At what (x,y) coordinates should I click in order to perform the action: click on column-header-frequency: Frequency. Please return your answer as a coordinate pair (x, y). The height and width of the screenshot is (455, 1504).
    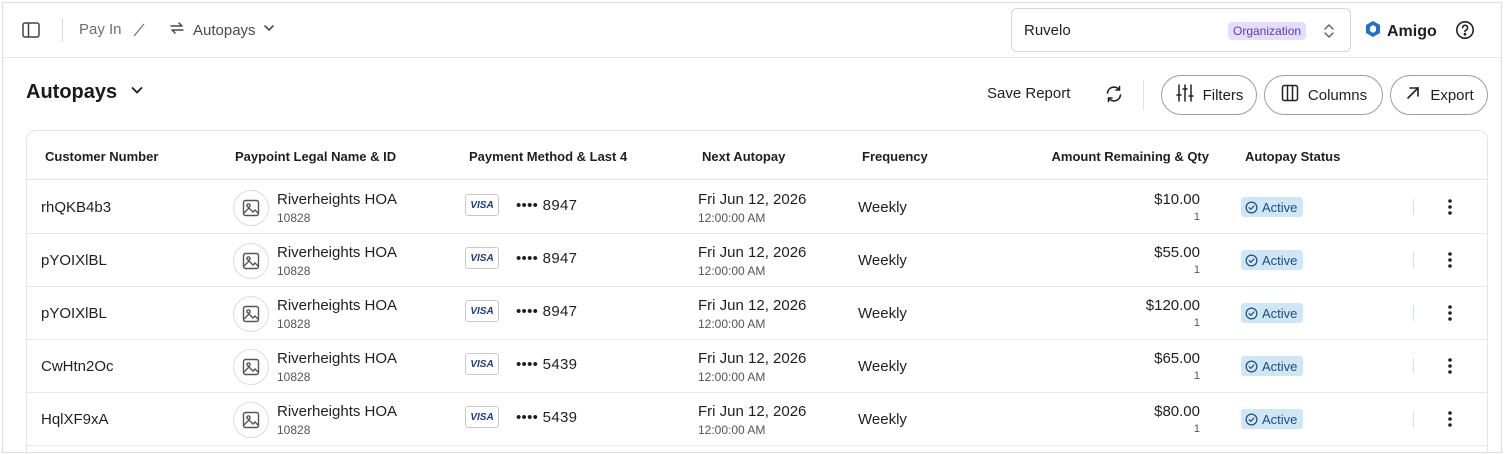
    Looking at the image, I should click on (895, 156).